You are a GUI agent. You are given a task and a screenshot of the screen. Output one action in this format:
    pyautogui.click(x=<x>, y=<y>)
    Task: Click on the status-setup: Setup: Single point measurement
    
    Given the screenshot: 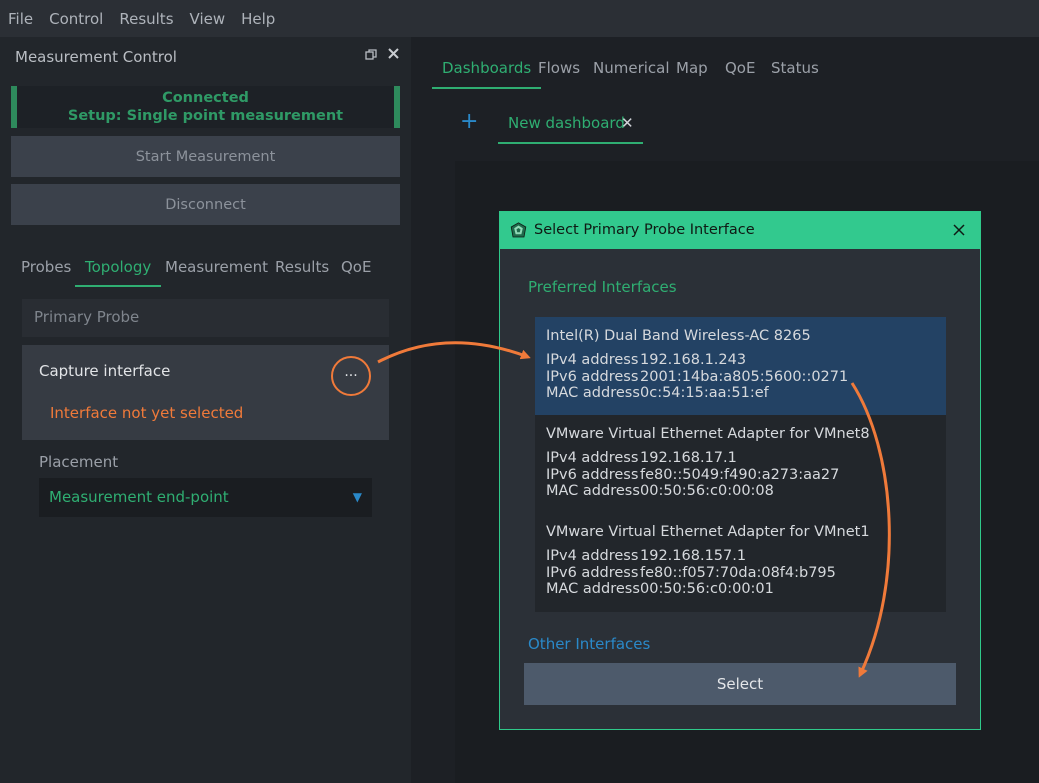 What is the action you would take?
    pyautogui.click(x=205, y=116)
    